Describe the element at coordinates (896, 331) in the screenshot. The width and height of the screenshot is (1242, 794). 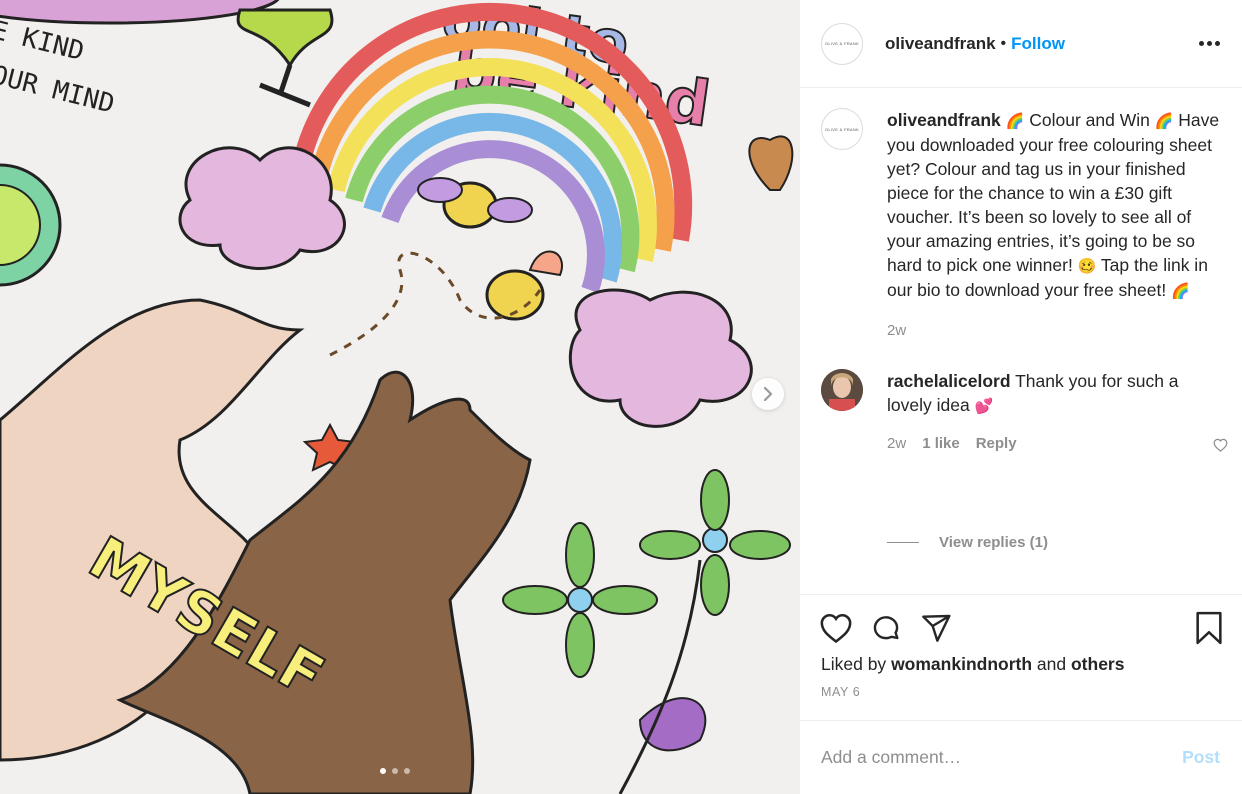
I see `caption-timestamp: 2w` at that location.